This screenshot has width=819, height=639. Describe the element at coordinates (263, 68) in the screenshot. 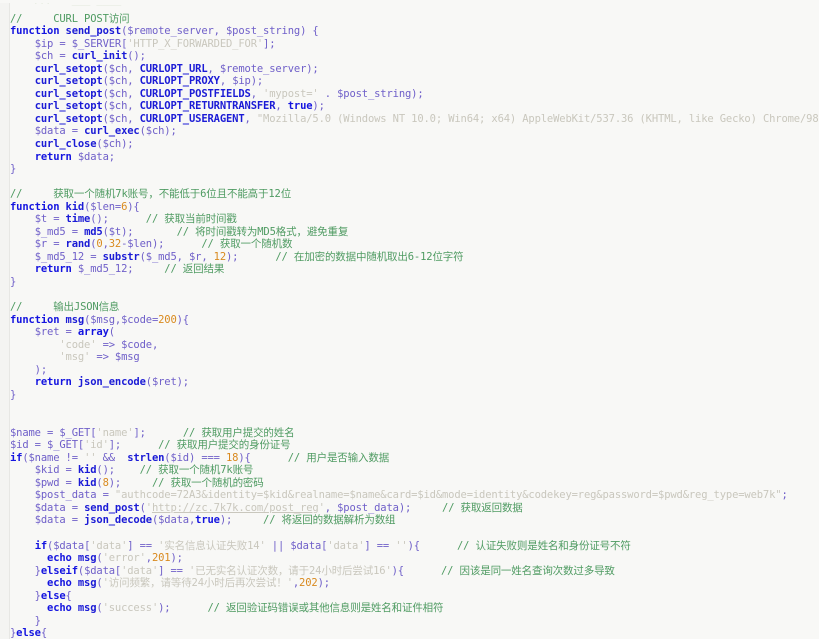

I see `code-variable: $remote_server` at that location.